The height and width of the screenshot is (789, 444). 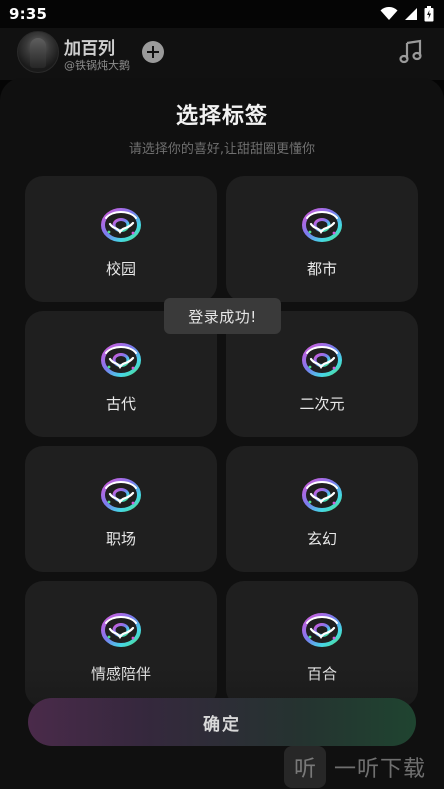 I want to click on sheet-title: 选择标签, so click(x=221, y=116).